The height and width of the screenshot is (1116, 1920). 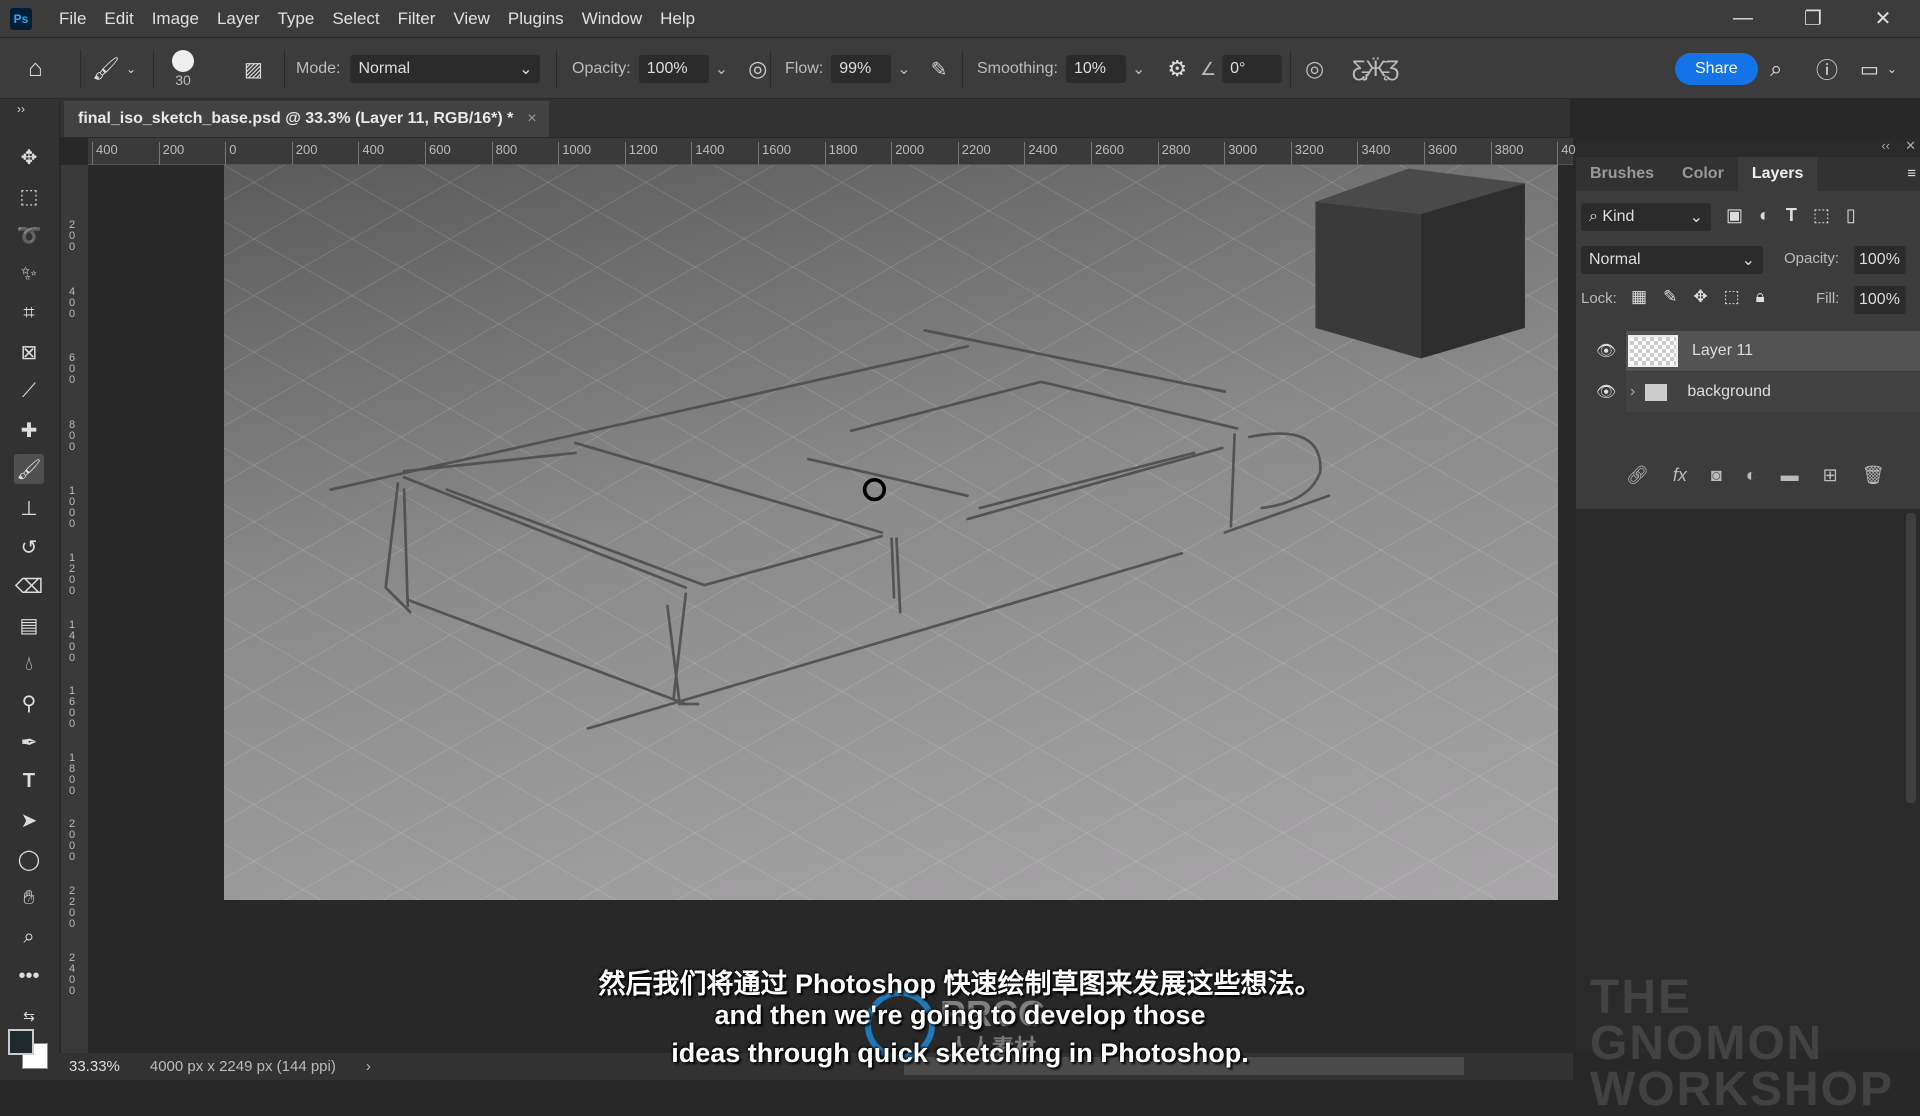 What do you see at coordinates (1622, 174) in the screenshot?
I see `tab-brushes: Brushes` at bounding box center [1622, 174].